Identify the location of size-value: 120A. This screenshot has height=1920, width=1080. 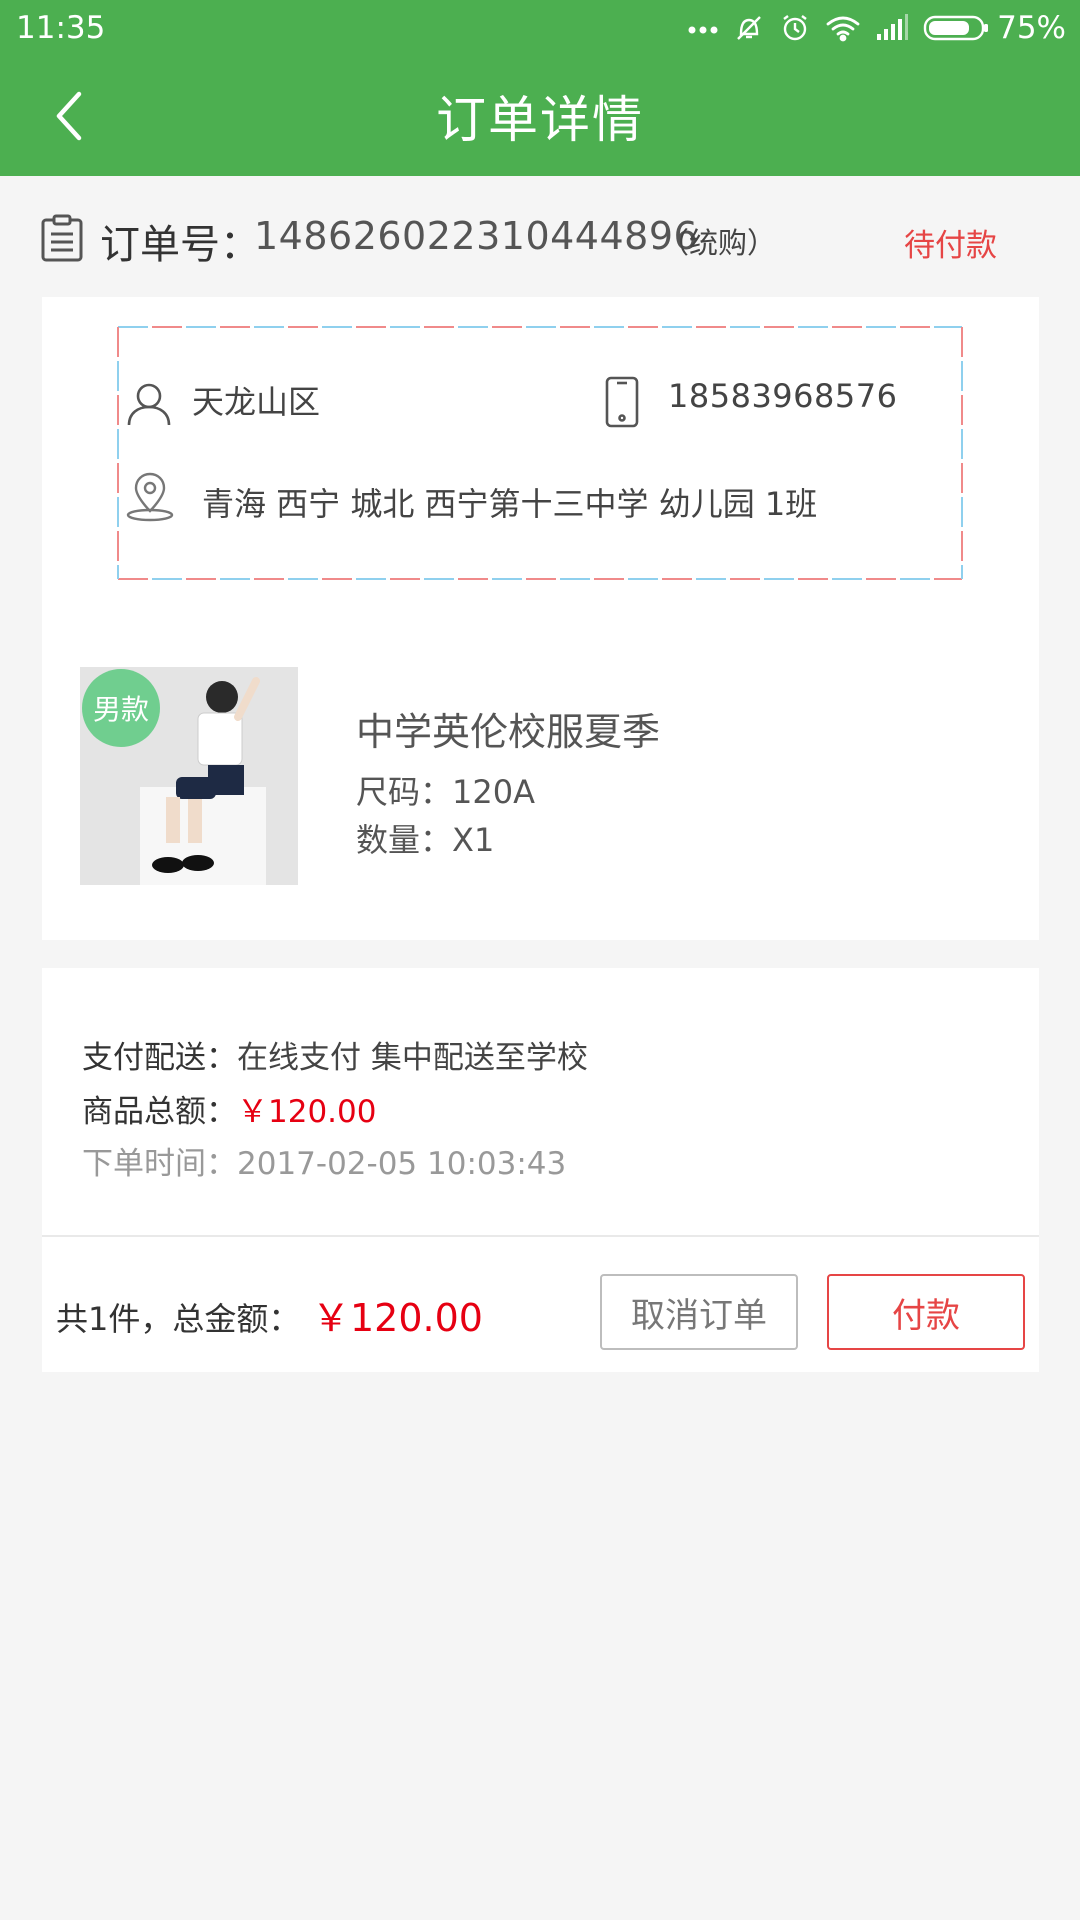
(493, 792).